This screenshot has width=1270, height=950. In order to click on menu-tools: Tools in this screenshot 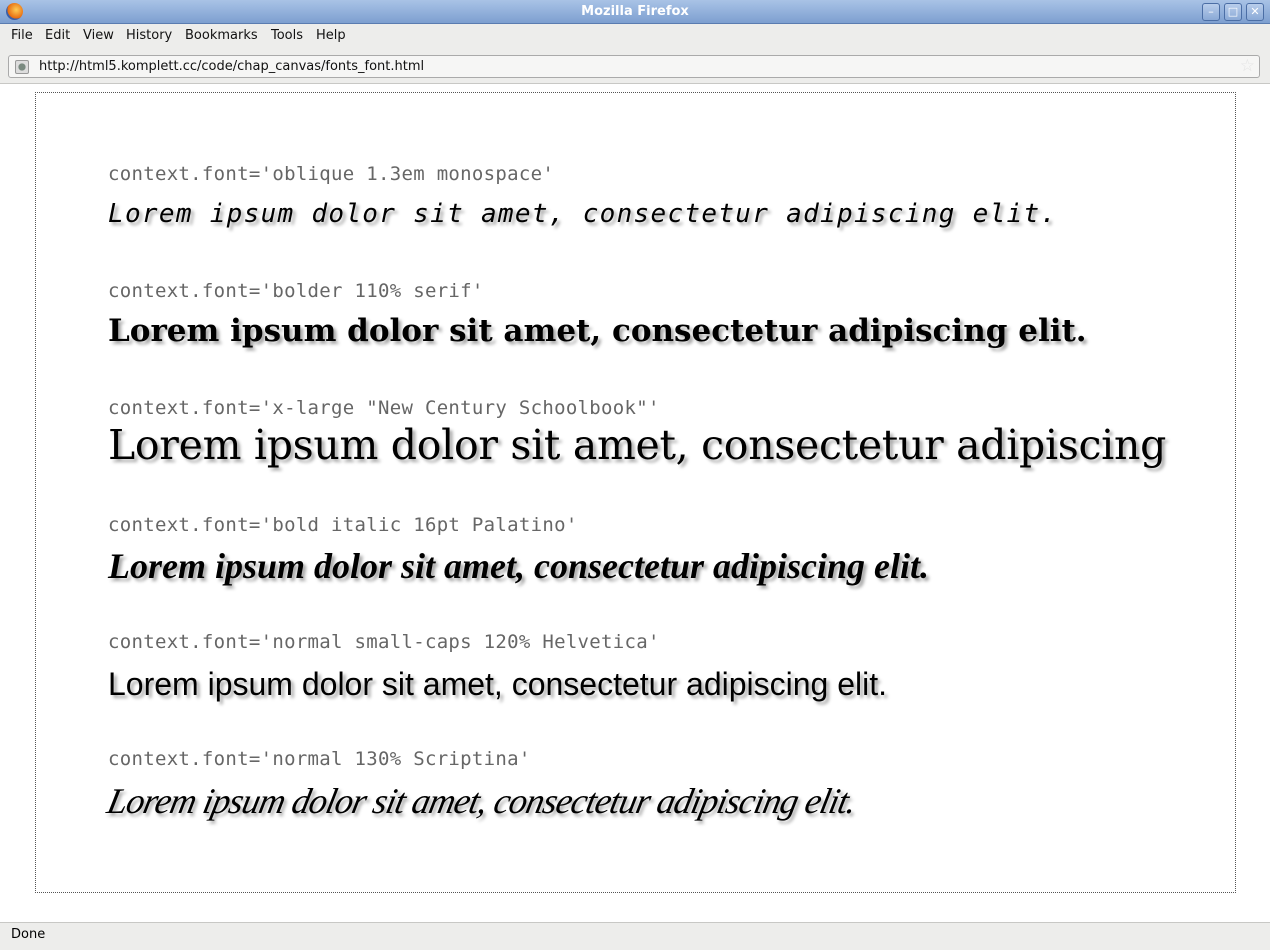, I will do `click(287, 35)`.